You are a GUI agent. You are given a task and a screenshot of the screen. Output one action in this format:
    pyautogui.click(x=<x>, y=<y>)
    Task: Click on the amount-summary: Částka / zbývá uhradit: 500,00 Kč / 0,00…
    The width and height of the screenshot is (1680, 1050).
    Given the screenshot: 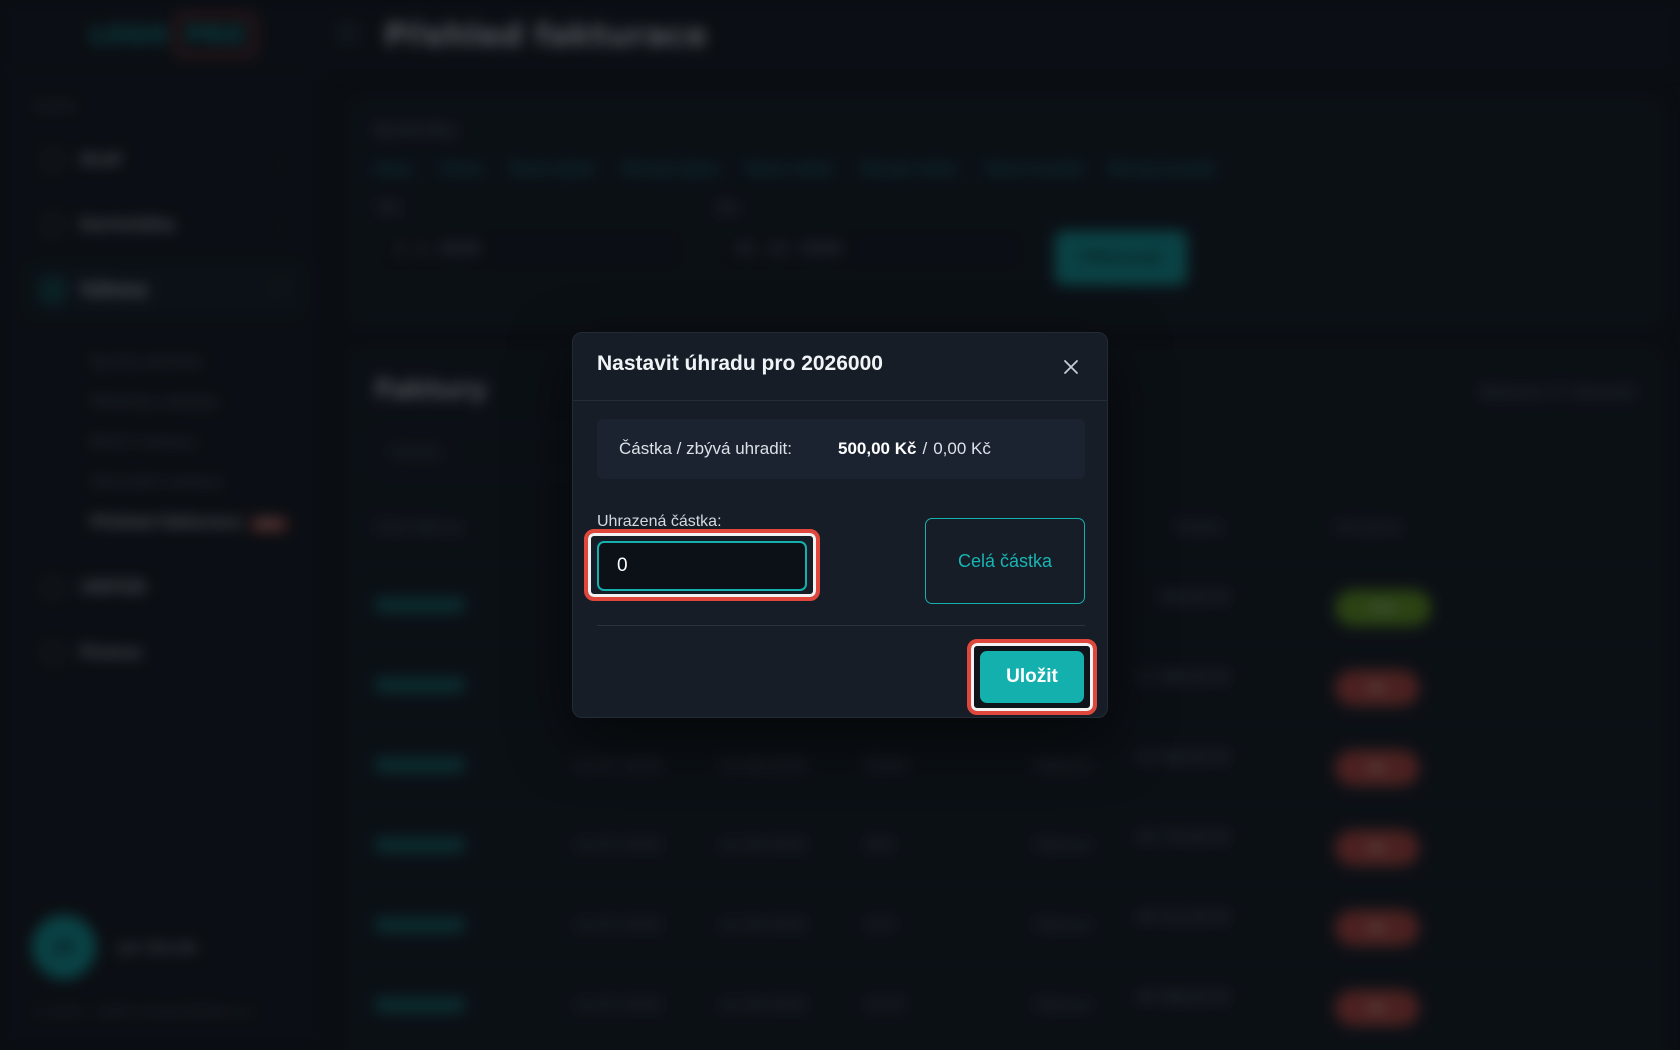 What is the action you would take?
    pyautogui.click(x=841, y=449)
    